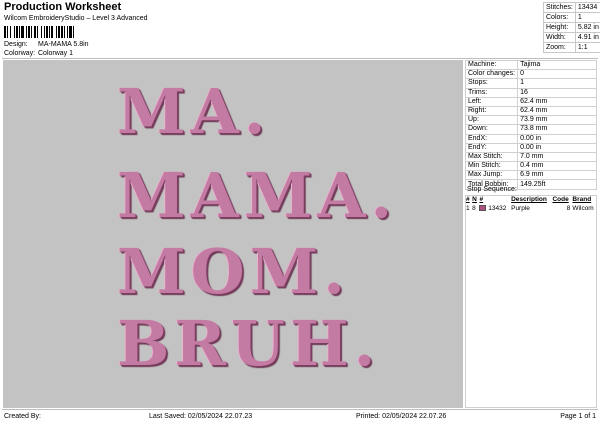 The image size is (600, 424). Describe the element at coordinates (587, 37) in the screenshot. I see `summary-value: 4.91 in` at that location.